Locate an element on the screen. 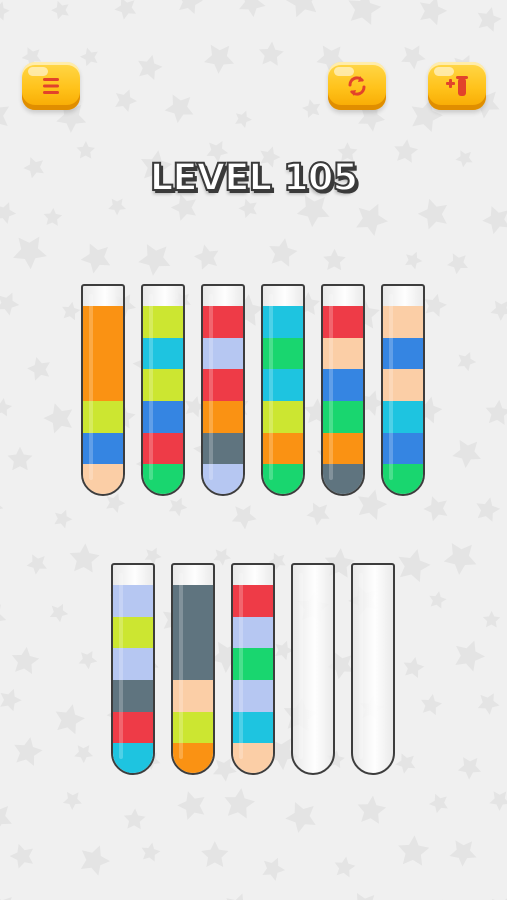 Image resolution: width=507 pixels, height=900 pixels. hamburger-menu-icon is located at coordinates (51, 86).